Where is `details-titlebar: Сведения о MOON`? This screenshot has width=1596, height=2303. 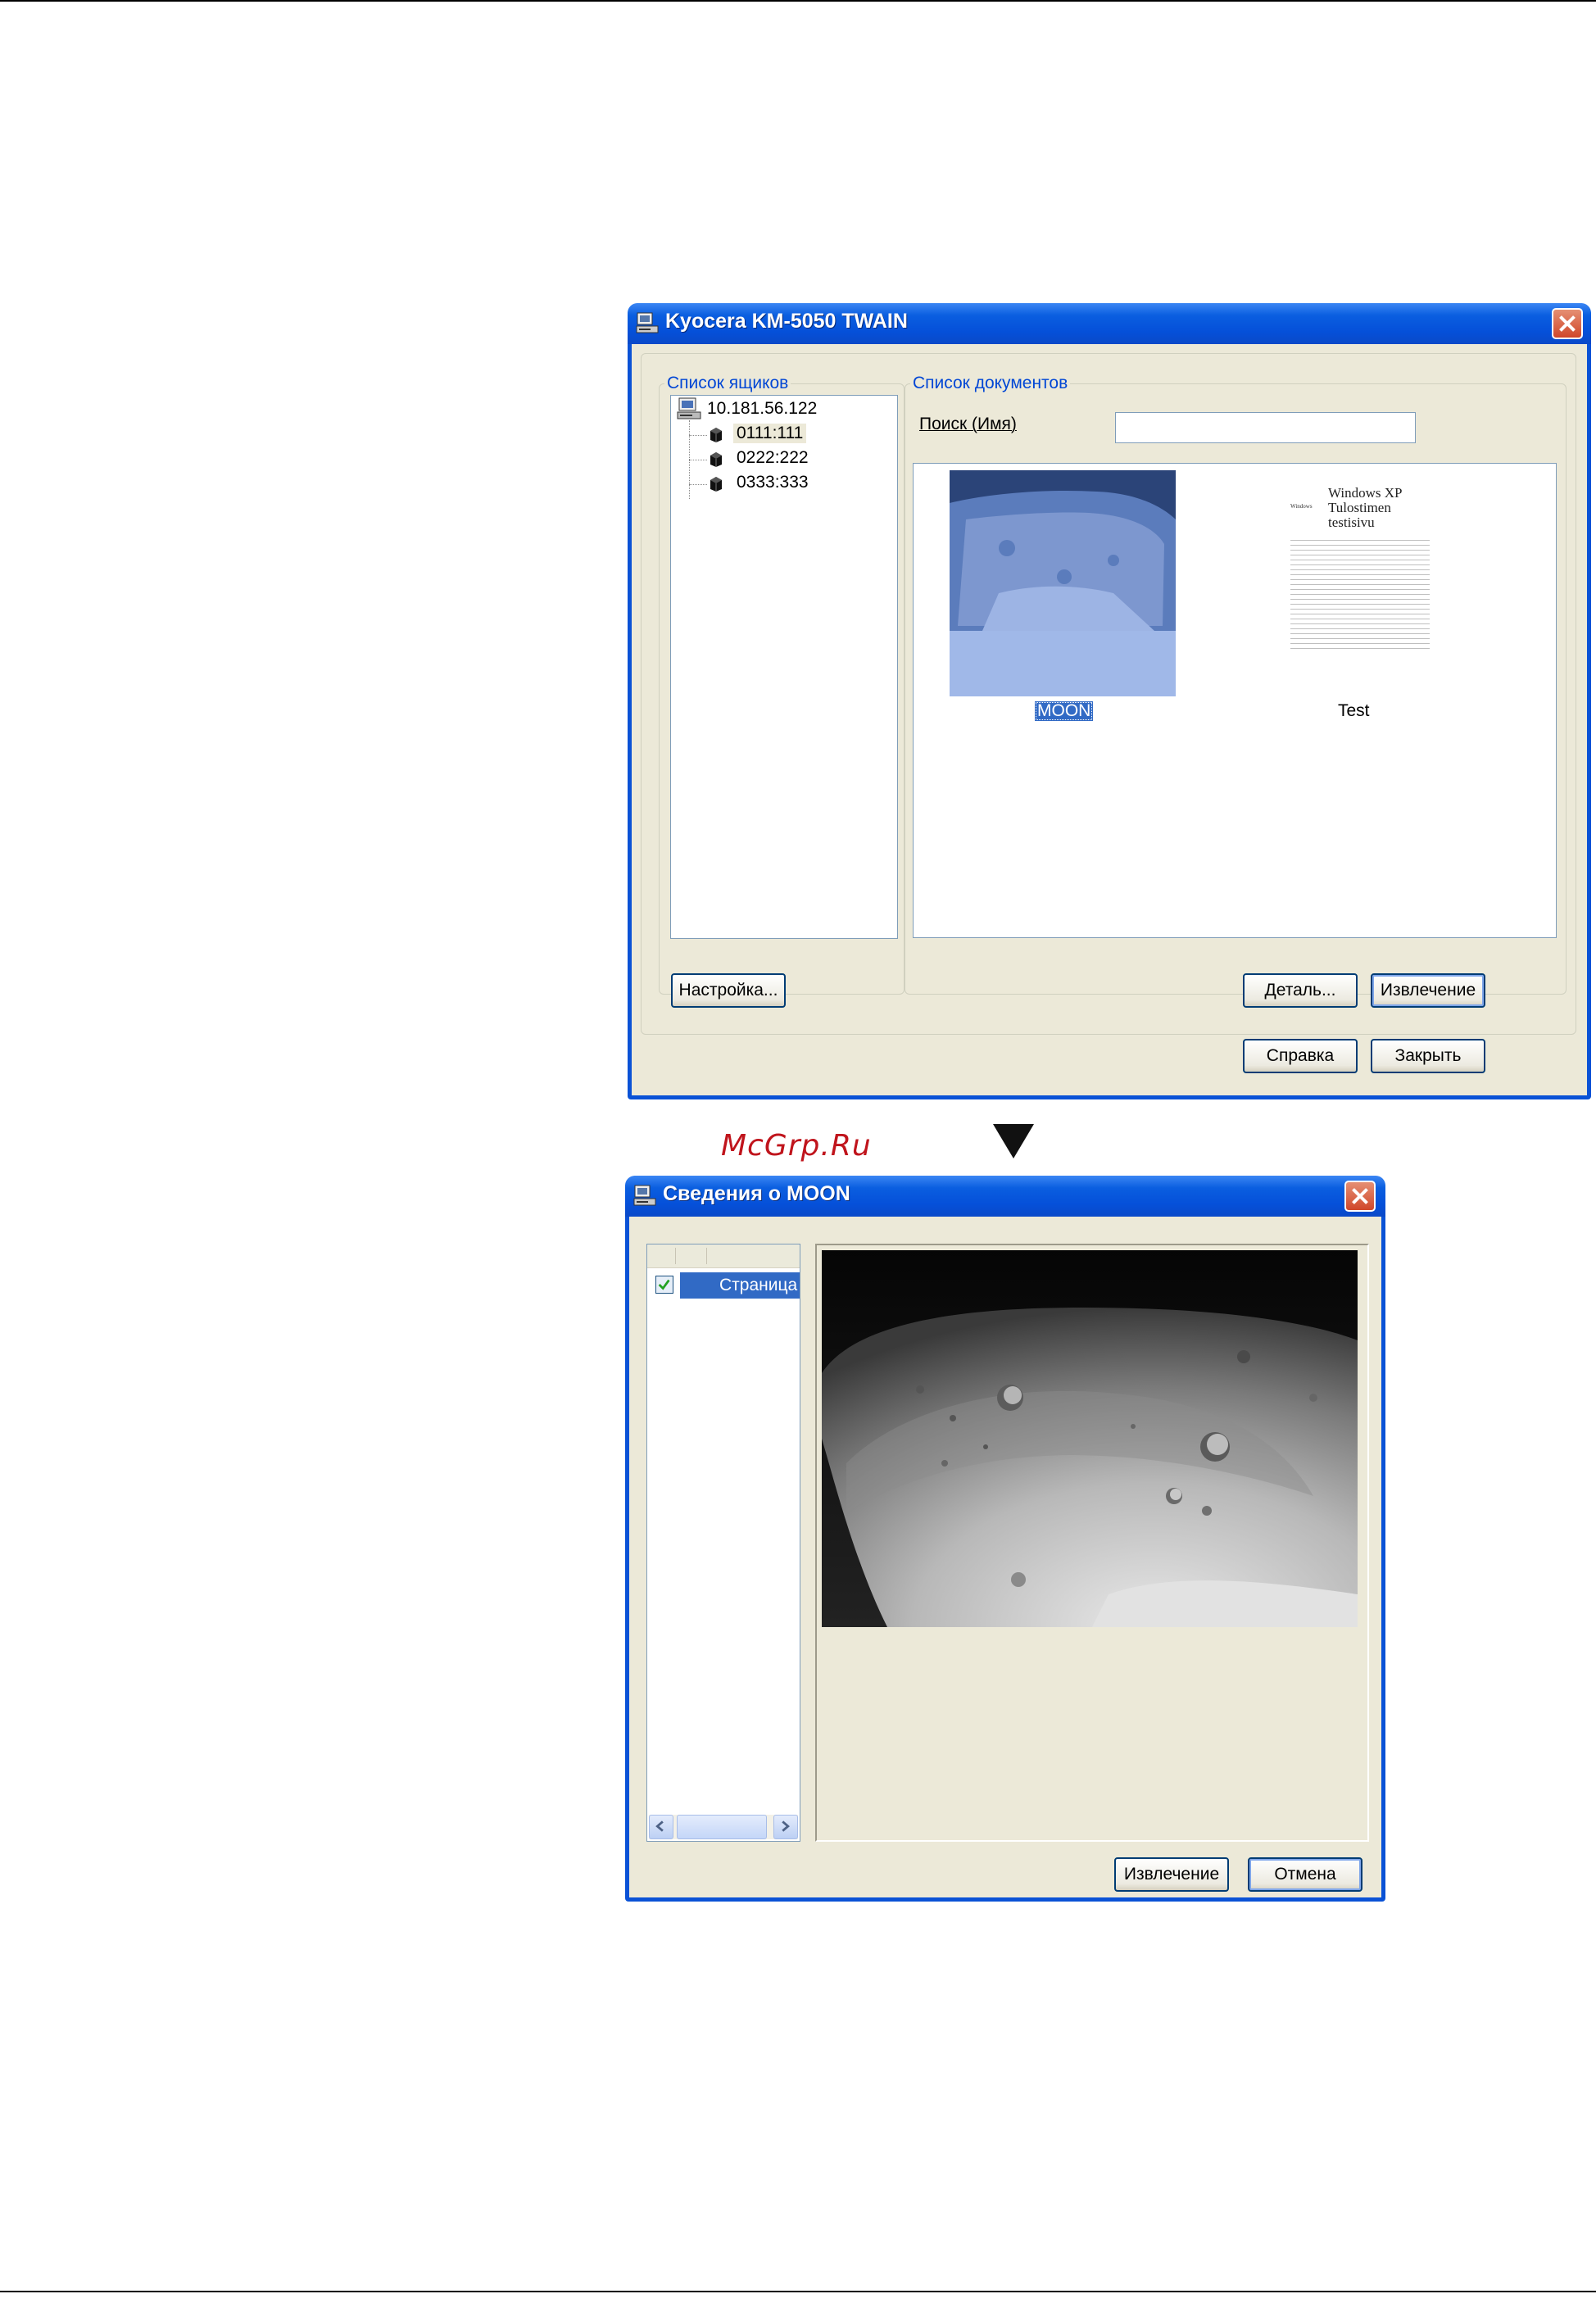
details-titlebar: Сведения о MOON is located at coordinates (1005, 1197).